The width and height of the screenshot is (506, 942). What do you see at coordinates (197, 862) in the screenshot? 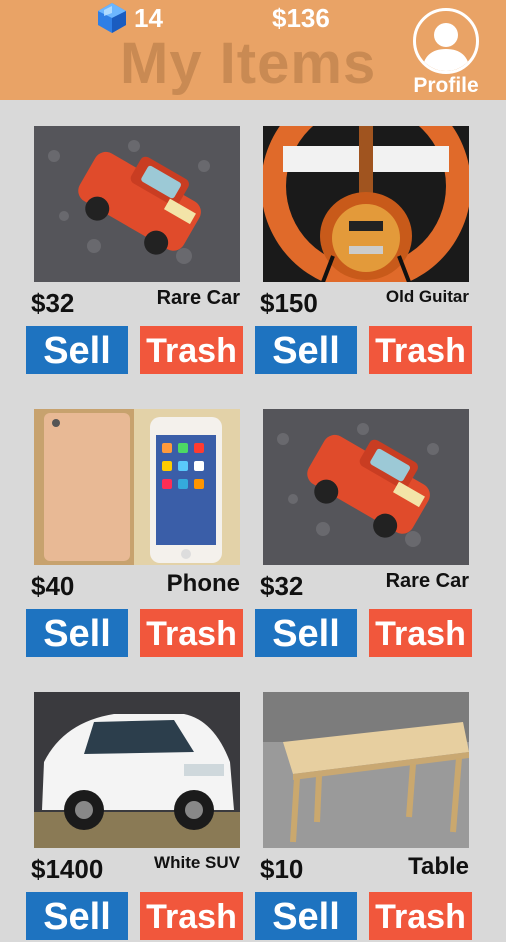
I see `item-name: White SUV` at bounding box center [197, 862].